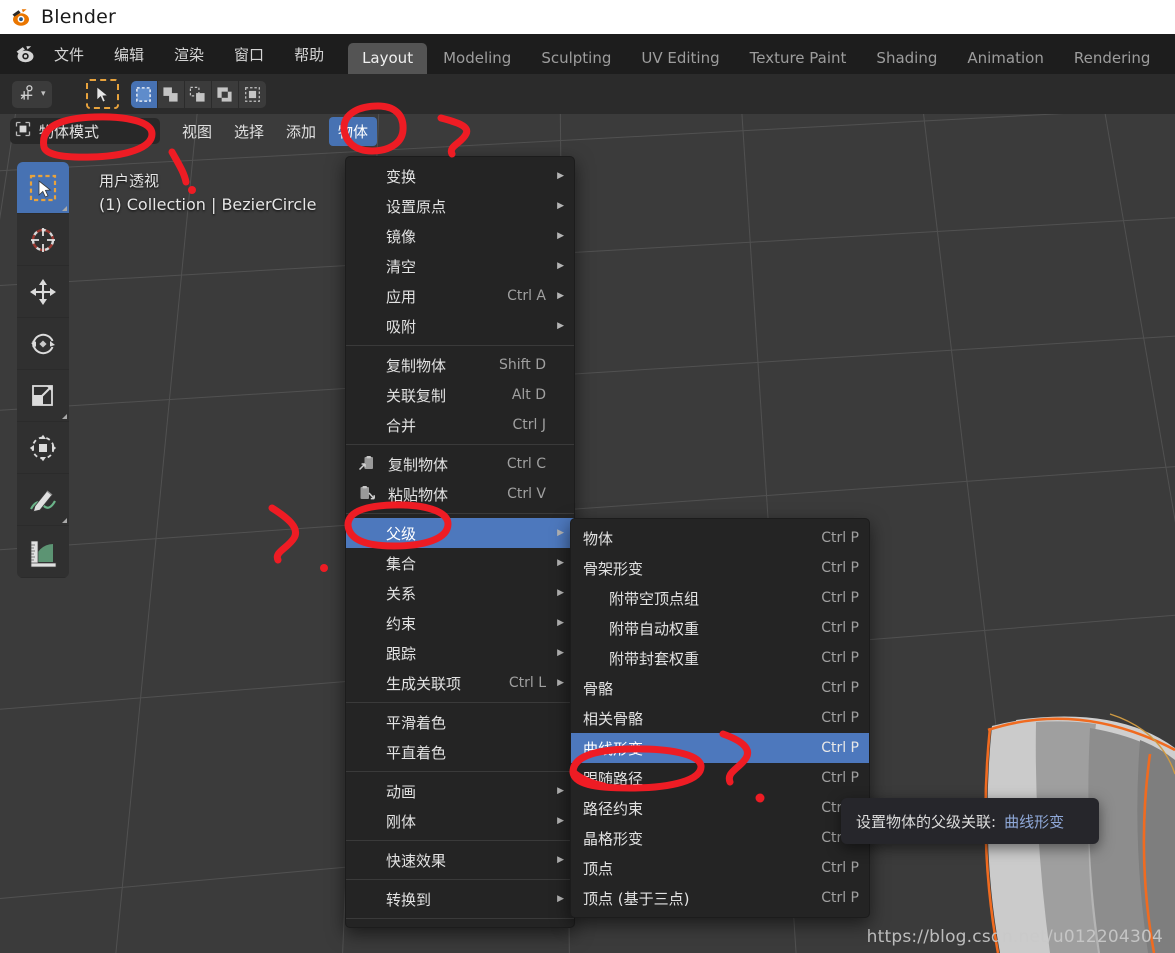  Describe the element at coordinates (460, 266) in the screenshot. I see `menu-item-clear: 清空 ▶` at that location.